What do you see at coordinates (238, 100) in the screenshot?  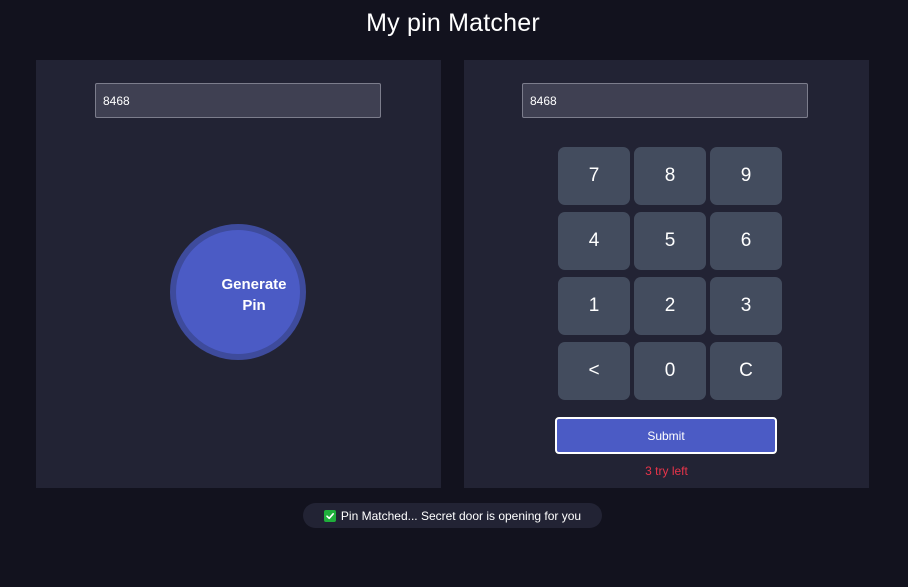 I see `generated-pin-field` at bounding box center [238, 100].